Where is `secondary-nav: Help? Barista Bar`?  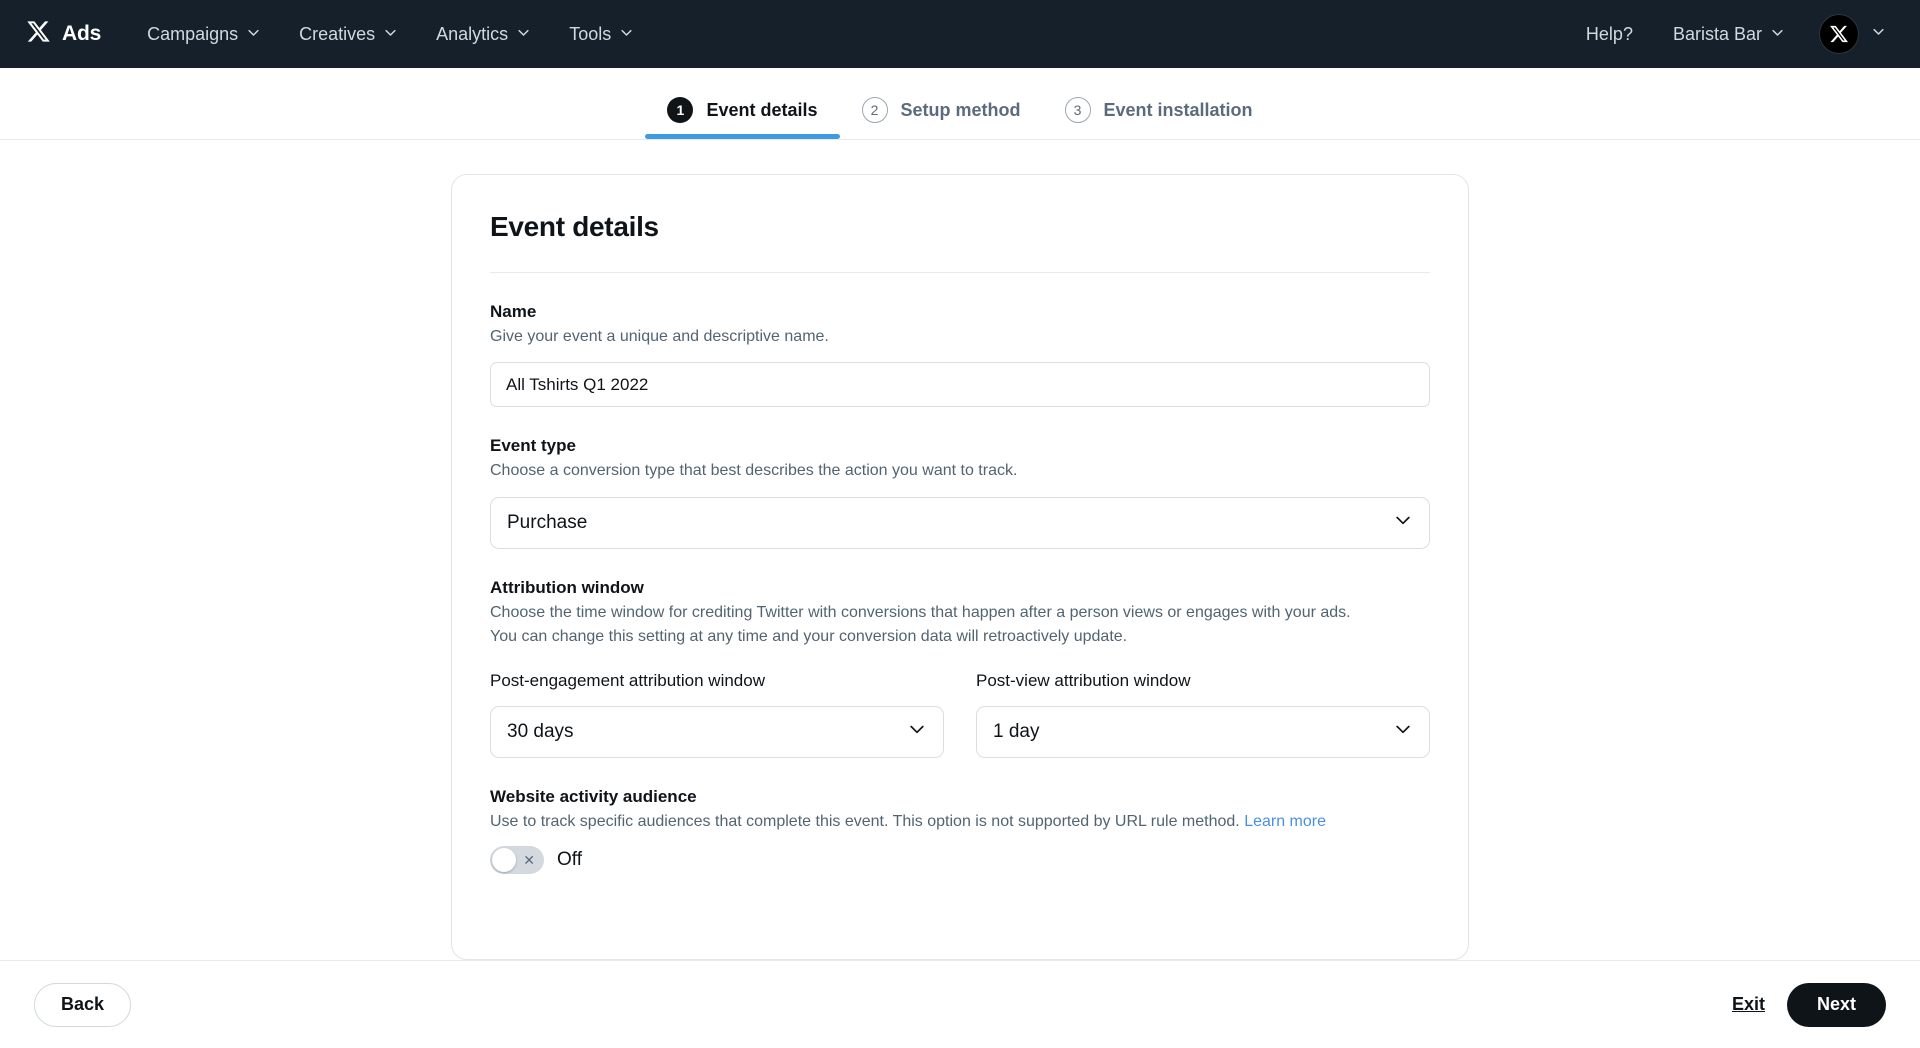 secondary-nav: Help? Barista Bar is located at coordinates (1732, 34).